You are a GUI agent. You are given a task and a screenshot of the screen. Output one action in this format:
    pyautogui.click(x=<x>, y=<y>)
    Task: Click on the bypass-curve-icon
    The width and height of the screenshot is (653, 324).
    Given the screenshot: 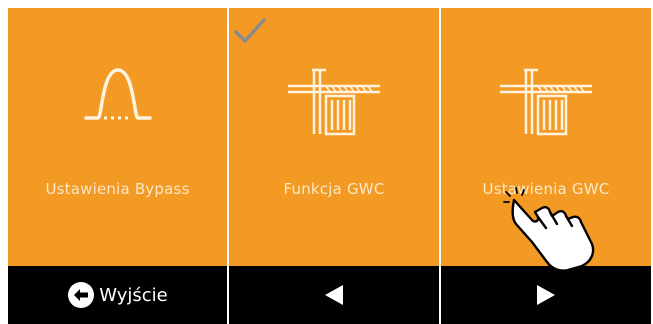 What is the action you would take?
    pyautogui.click(x=117, y=103)
    